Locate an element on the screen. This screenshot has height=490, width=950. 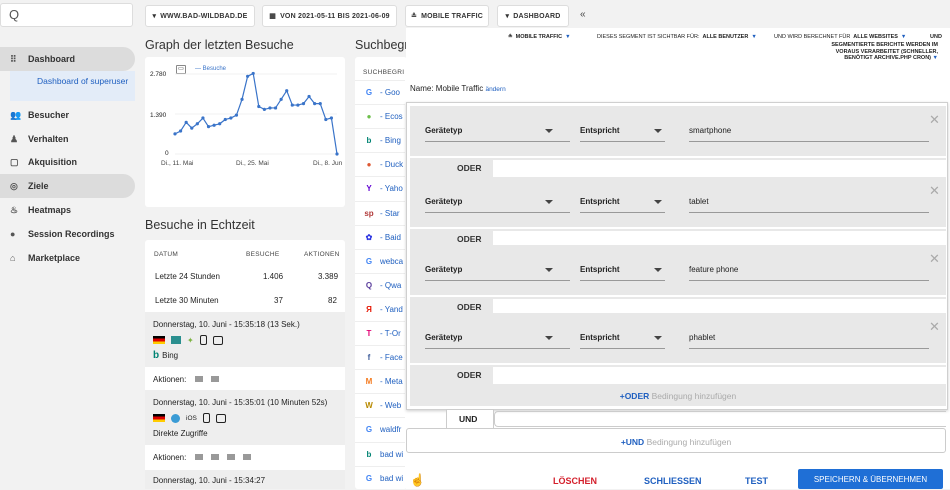
change-name-link: ändern is located at coordinates (495, 89).